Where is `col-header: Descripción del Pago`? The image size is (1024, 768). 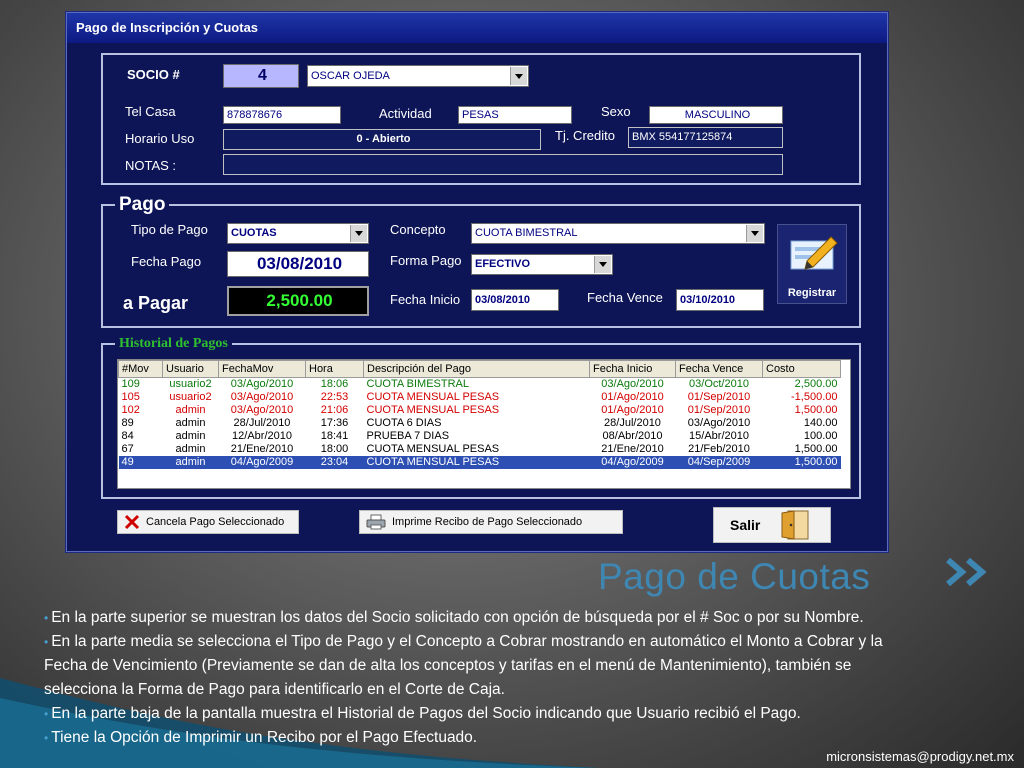 col-header: Descripción del Pago is located at coordinates (476, 369).